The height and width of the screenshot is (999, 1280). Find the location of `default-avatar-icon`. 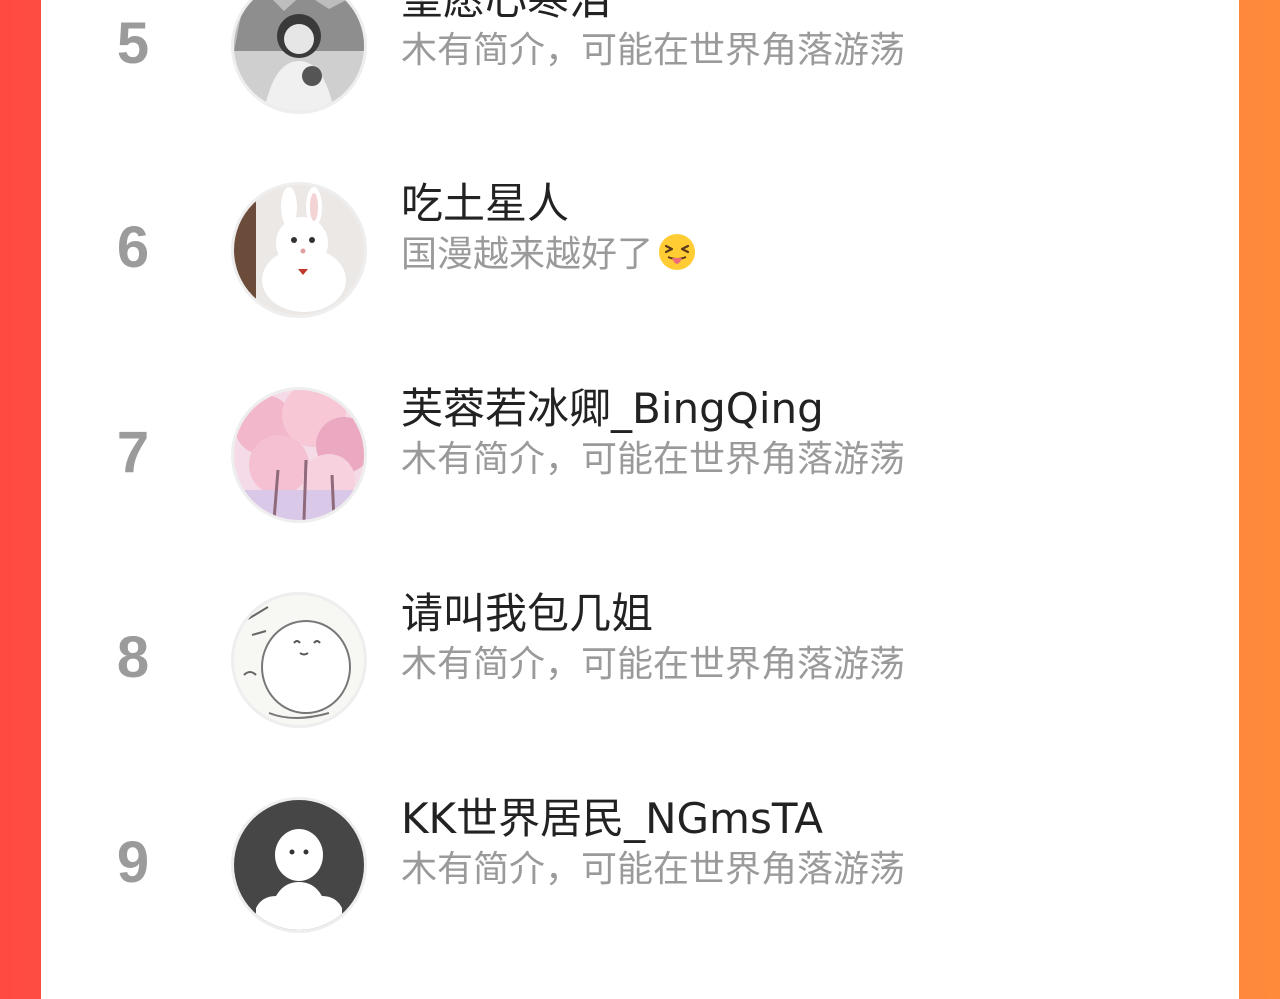

default-avatar-icon is located at coordinates (299, 865).